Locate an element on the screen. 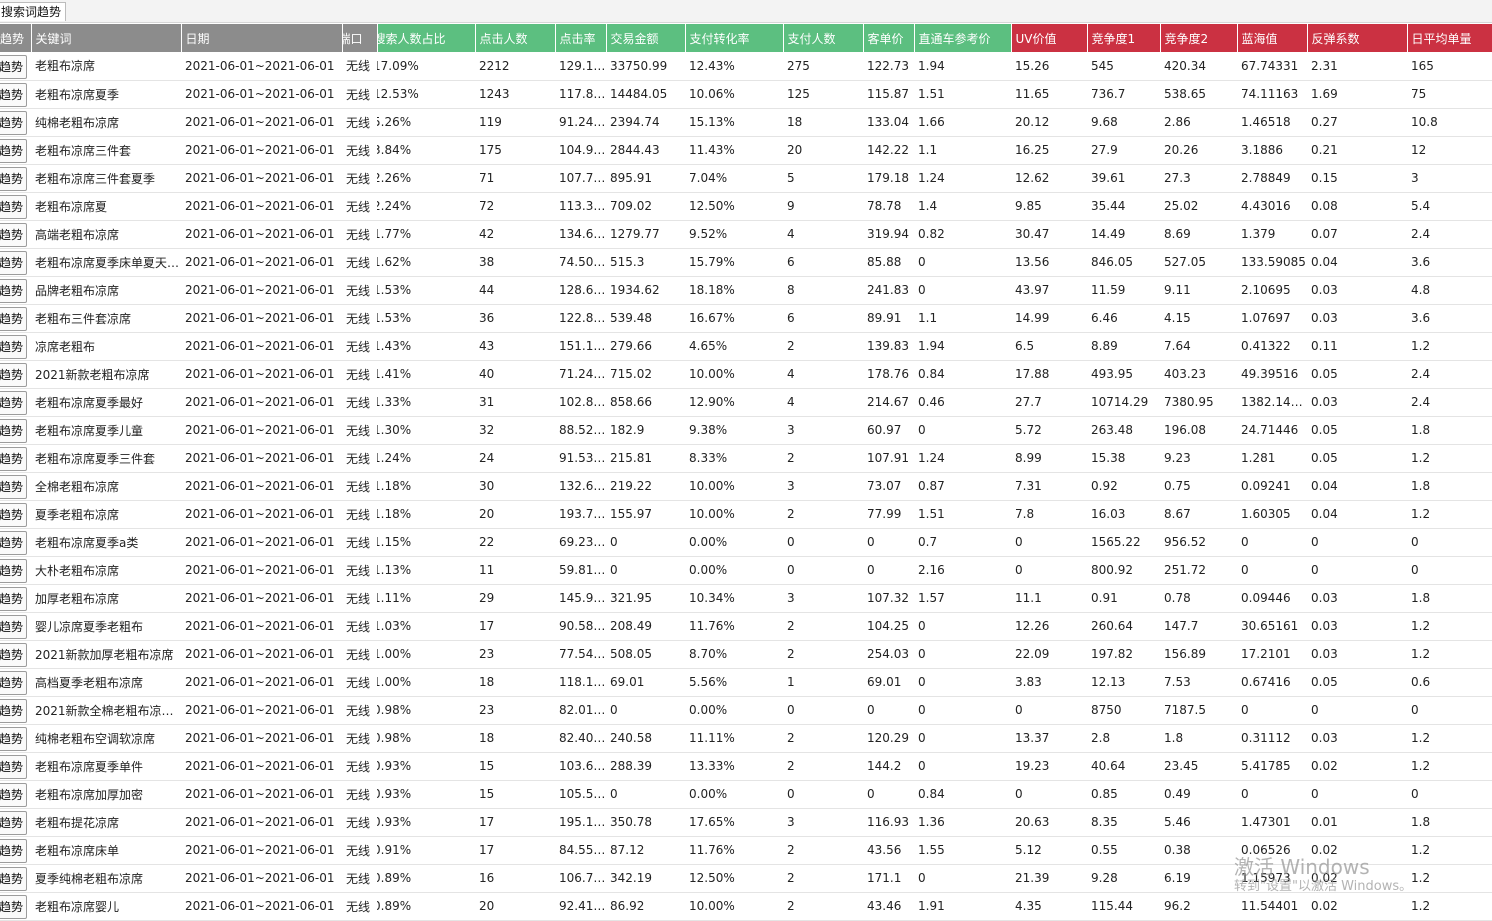  cell-trade-amount: 155.97 is located at coordinates (645, 514).